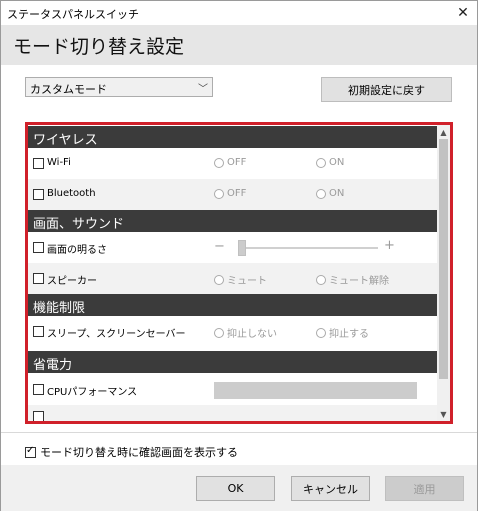 The image size is (478, 511). Describe the element at coordinates (92, 392) in the screenshot. I see `cpu-label: CPUパフォーマンス` at that location.